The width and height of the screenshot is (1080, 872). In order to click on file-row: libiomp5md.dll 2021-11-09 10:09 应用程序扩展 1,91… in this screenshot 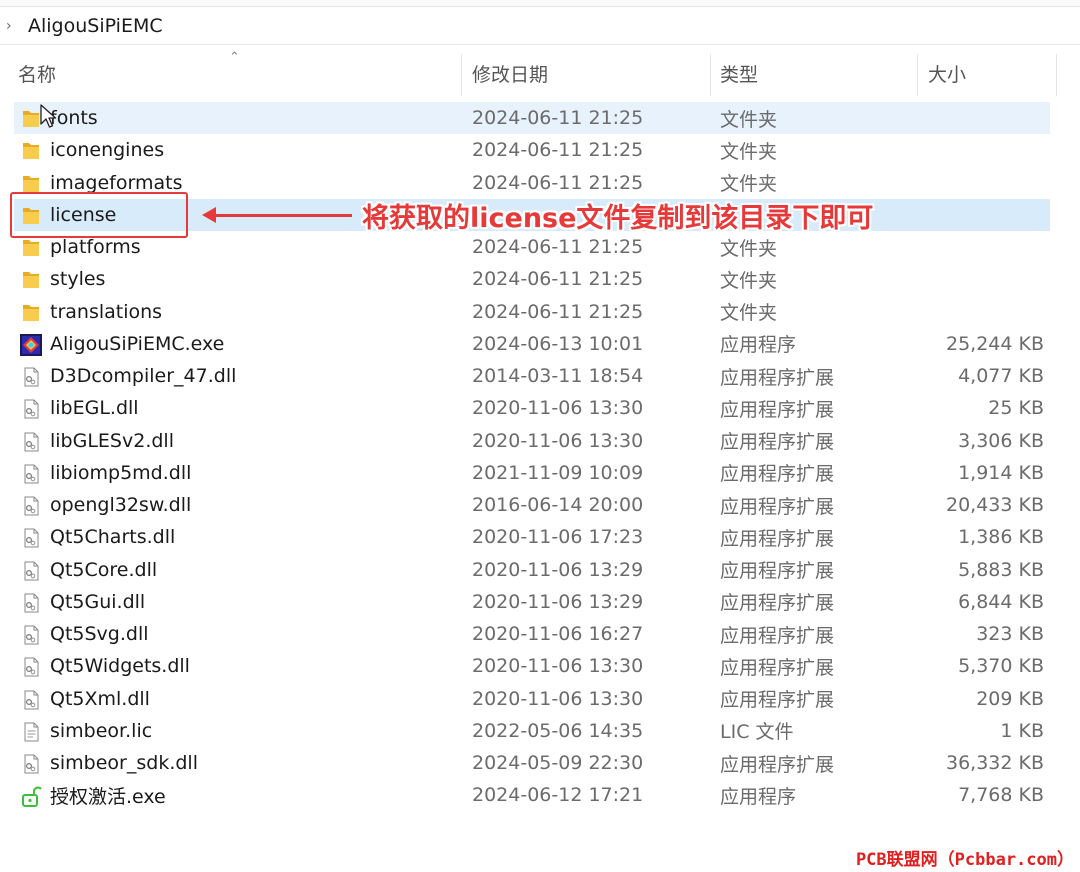, I will do `click(532, 473)`.